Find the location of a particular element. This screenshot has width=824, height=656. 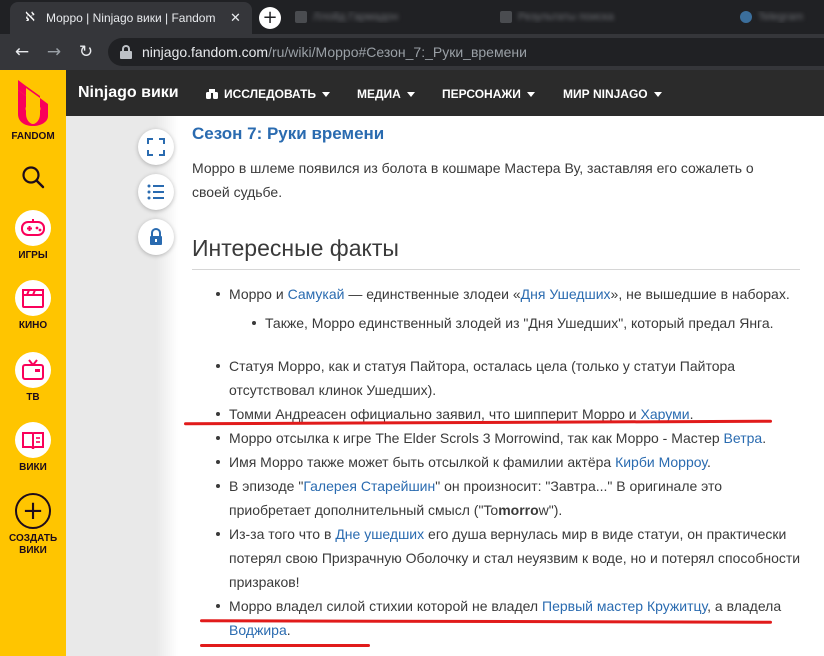

rail-item-tv: ТВ is located at coordinates (33, 378).